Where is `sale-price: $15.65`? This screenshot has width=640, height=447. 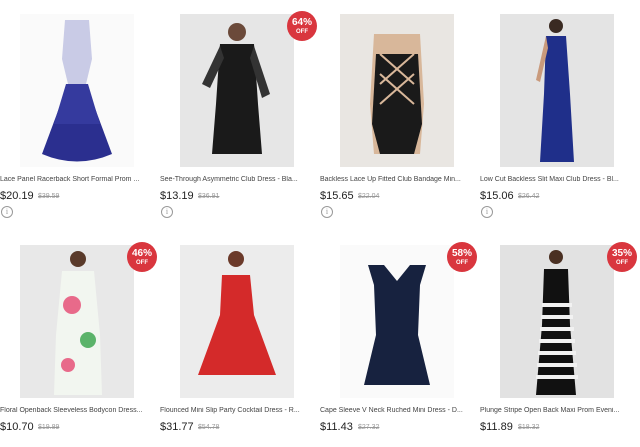 sale-price: $15.65 is located at coordinates (337, 196).